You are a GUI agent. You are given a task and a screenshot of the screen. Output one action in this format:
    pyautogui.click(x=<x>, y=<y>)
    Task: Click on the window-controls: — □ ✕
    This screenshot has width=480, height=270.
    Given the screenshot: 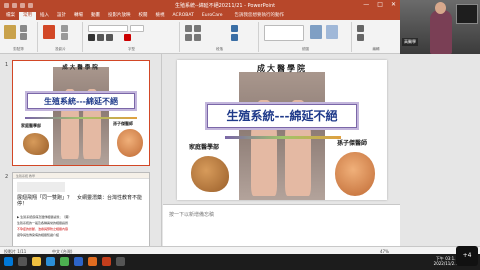 What is the action you would take?
    pyautogui.click(x=379, y=4)
    